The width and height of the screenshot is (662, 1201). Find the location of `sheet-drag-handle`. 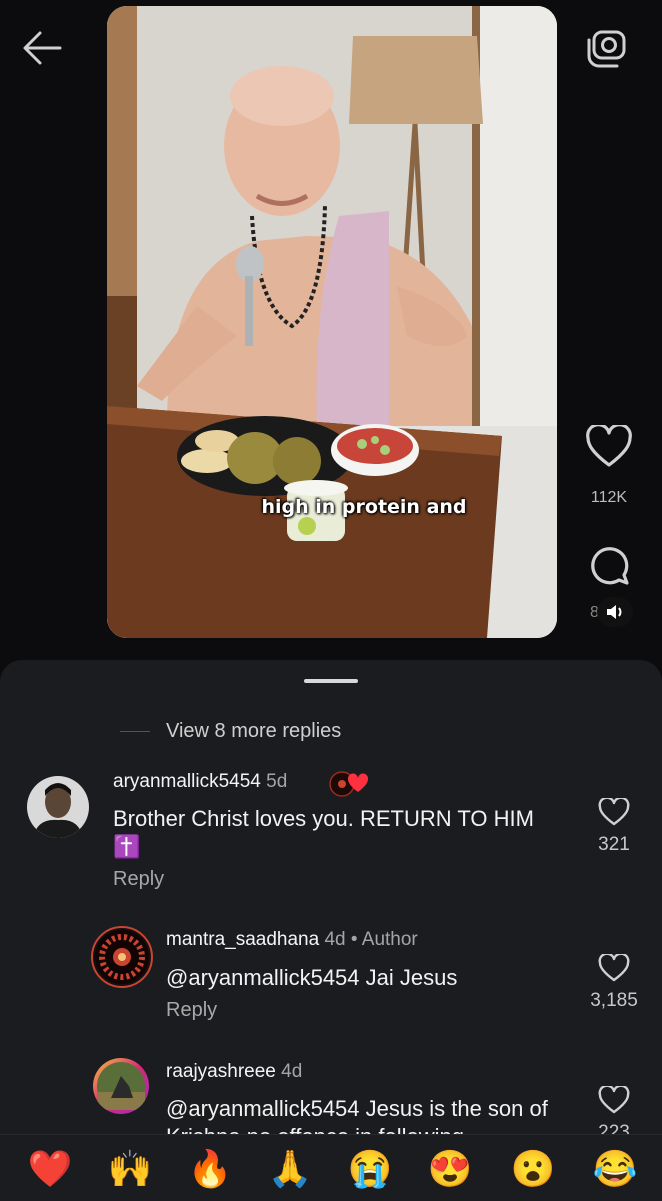

sheet-drag-handle is located at coordinates (331, 681).